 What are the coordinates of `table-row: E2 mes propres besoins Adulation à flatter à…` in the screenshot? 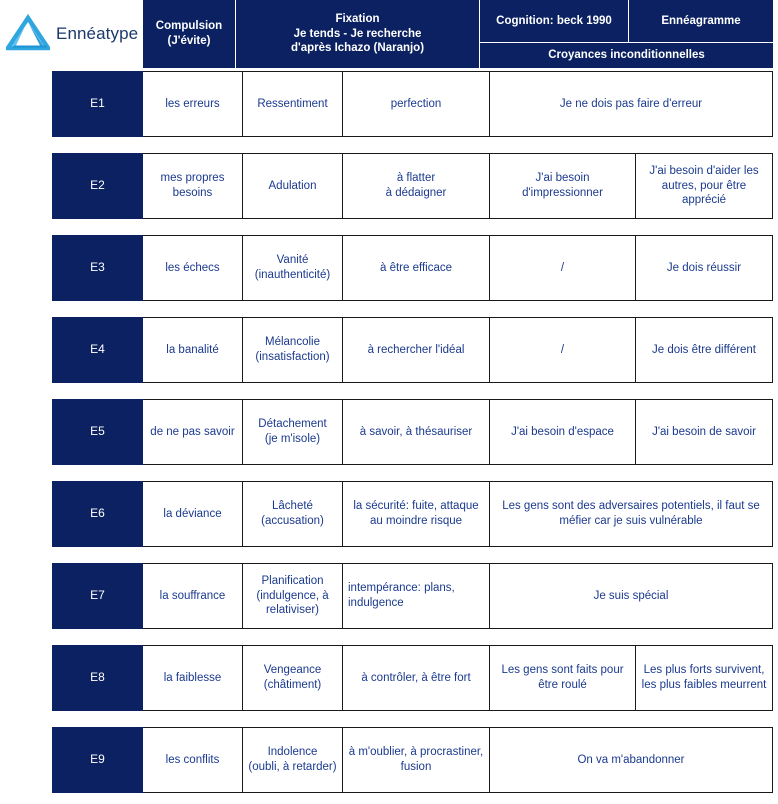 It's located at (412, 186).